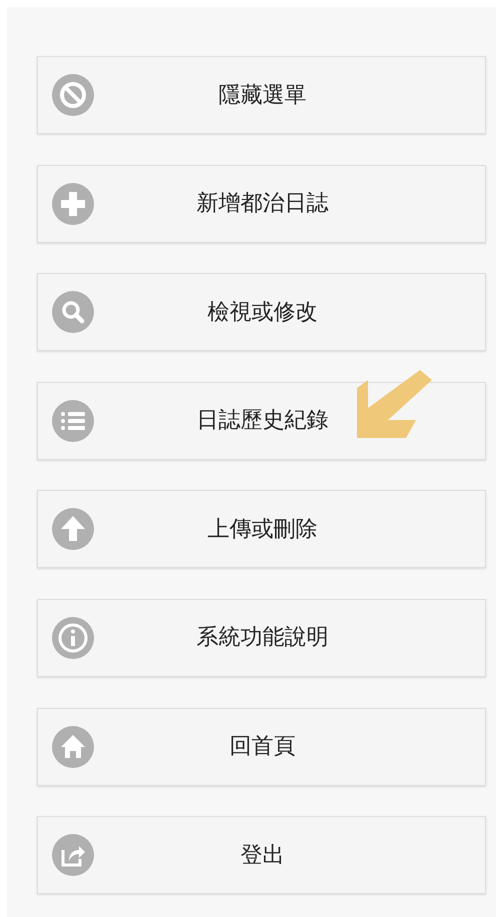  What do you see at coordinates (261, 421) in the screenshot?
I see `menu-button: 日誌歷史紀錄` at bounding box center [261, 421].